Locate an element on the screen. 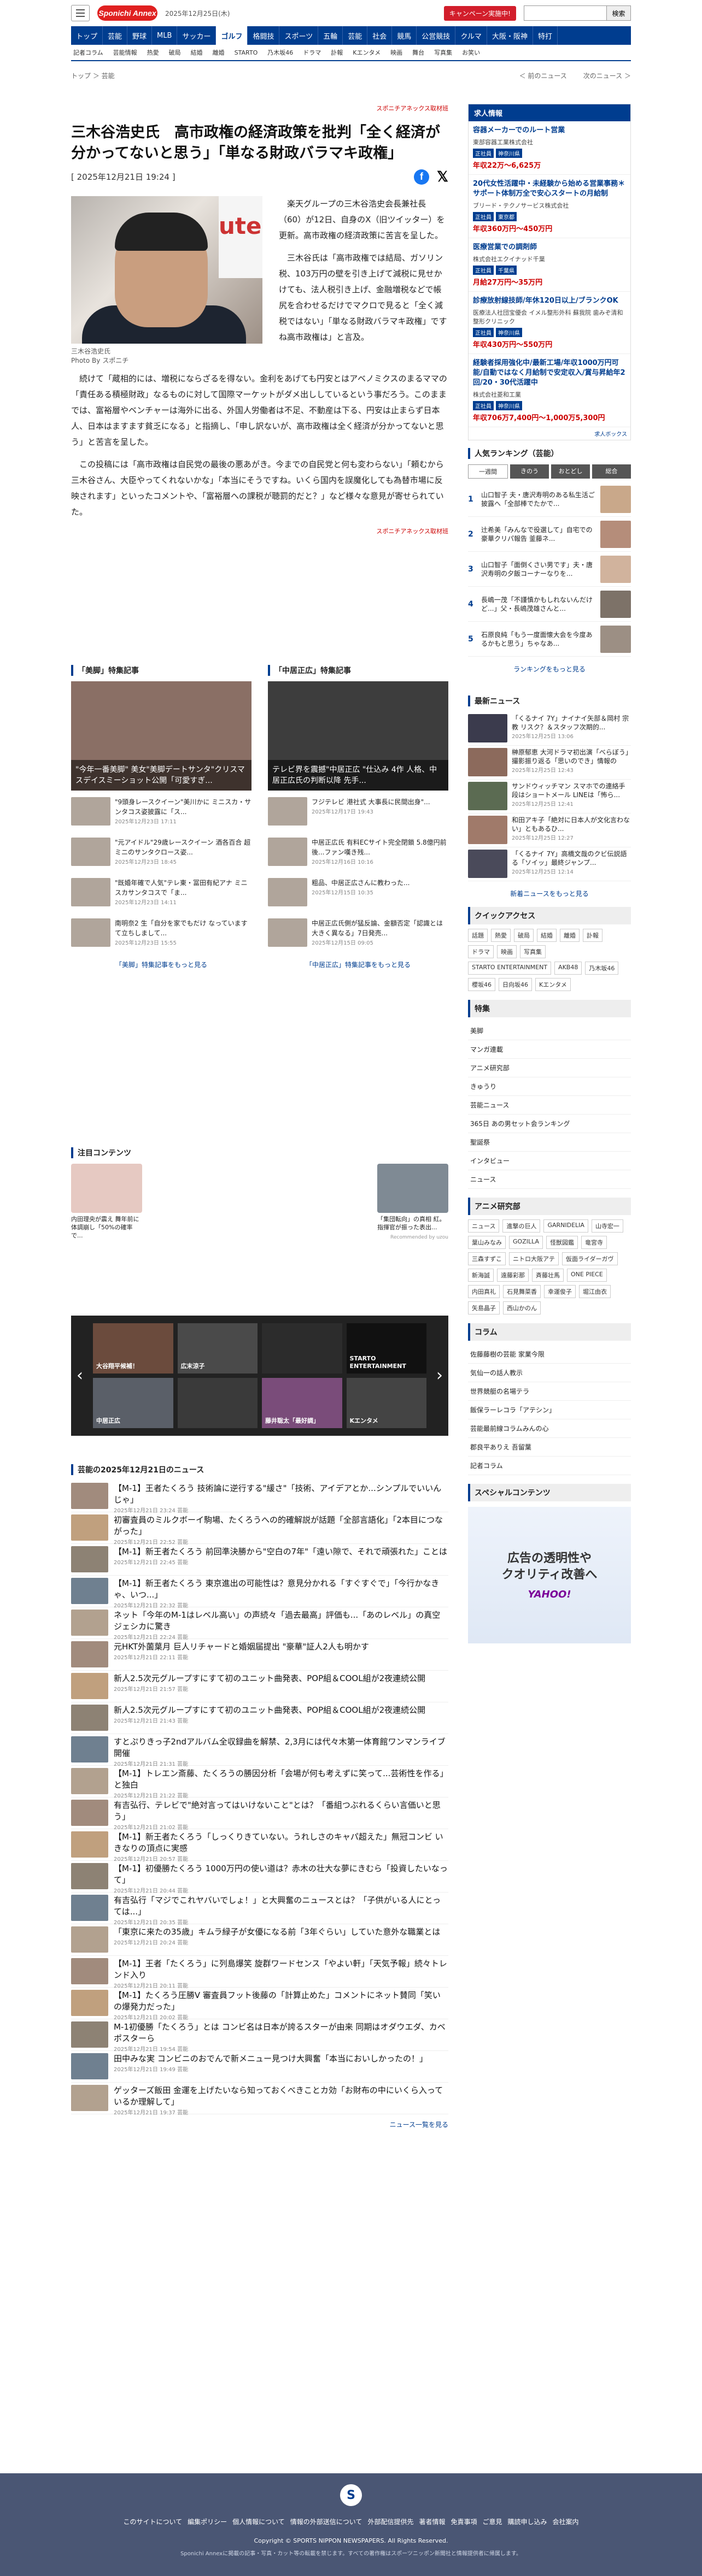 The height and width of the screenshot is (2576, 702). special-more-link: 「中居正広」特集記事をもっと見る is located at coordinates (358, 964).